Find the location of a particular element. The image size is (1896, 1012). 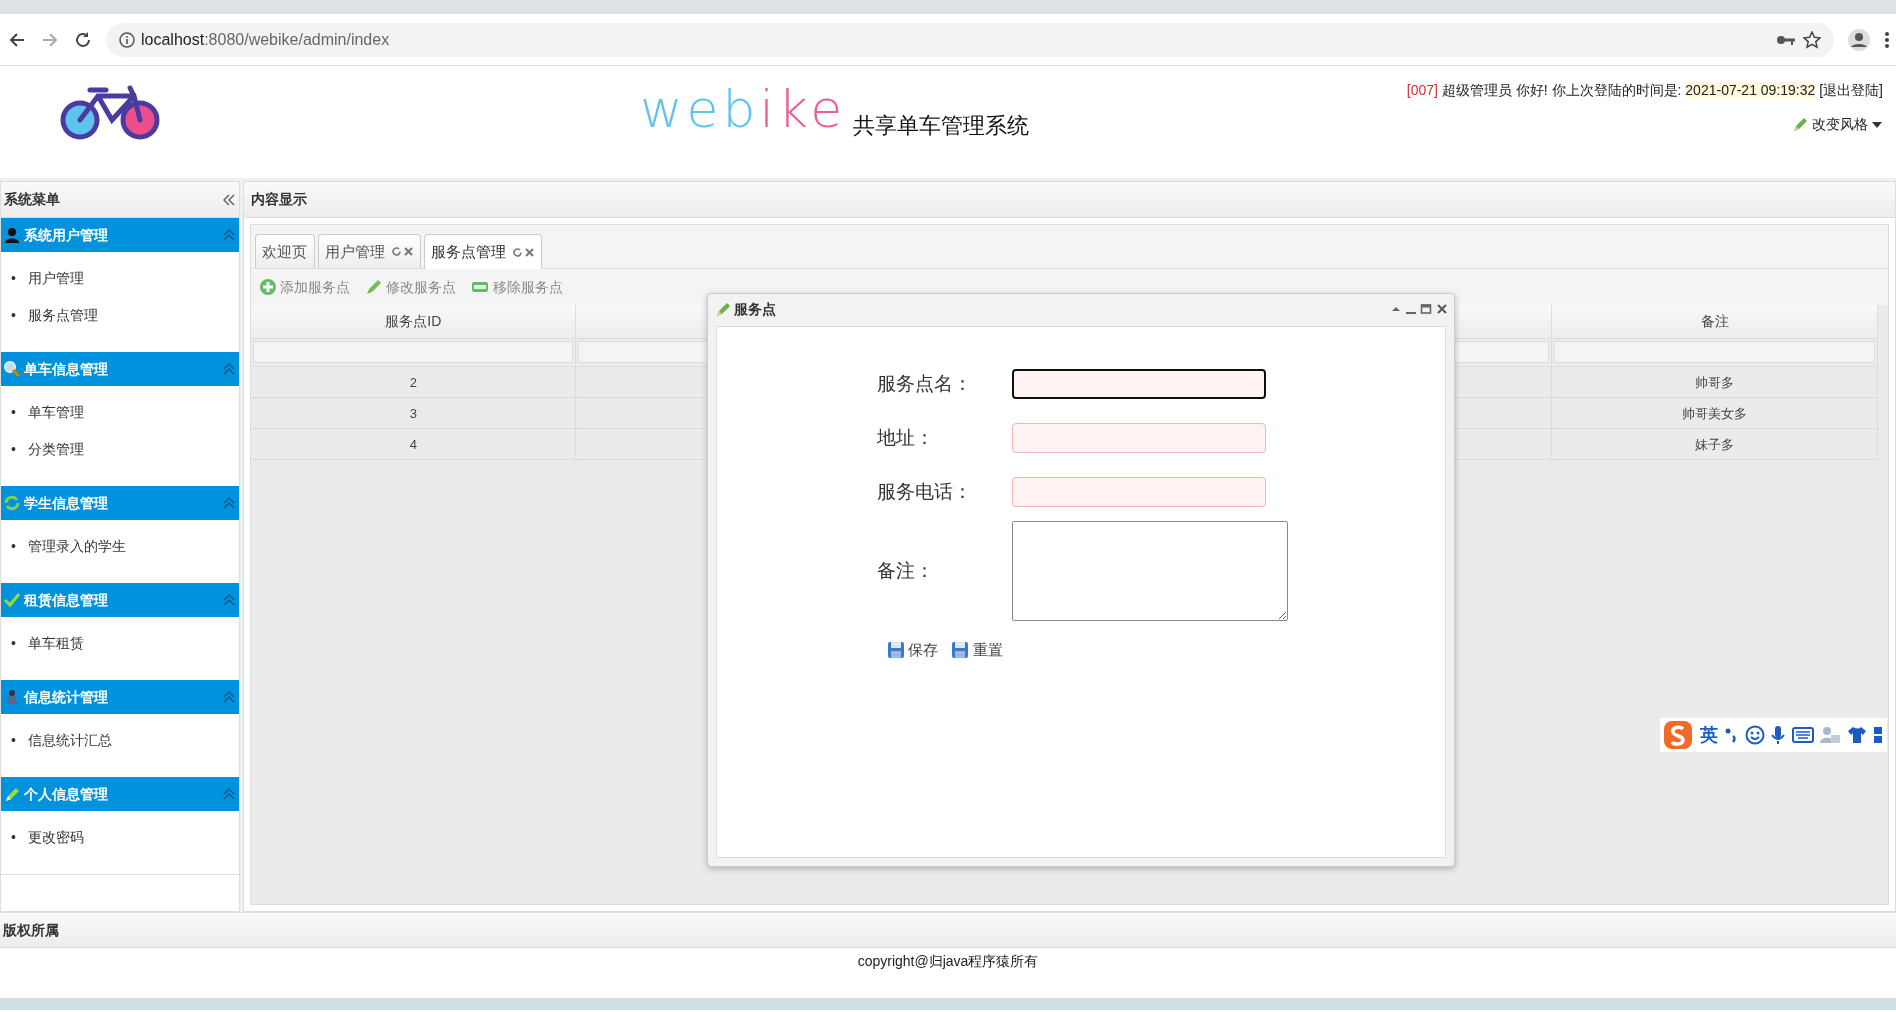

menu-link: 单车租赁 is located at coordinates (55, 652).